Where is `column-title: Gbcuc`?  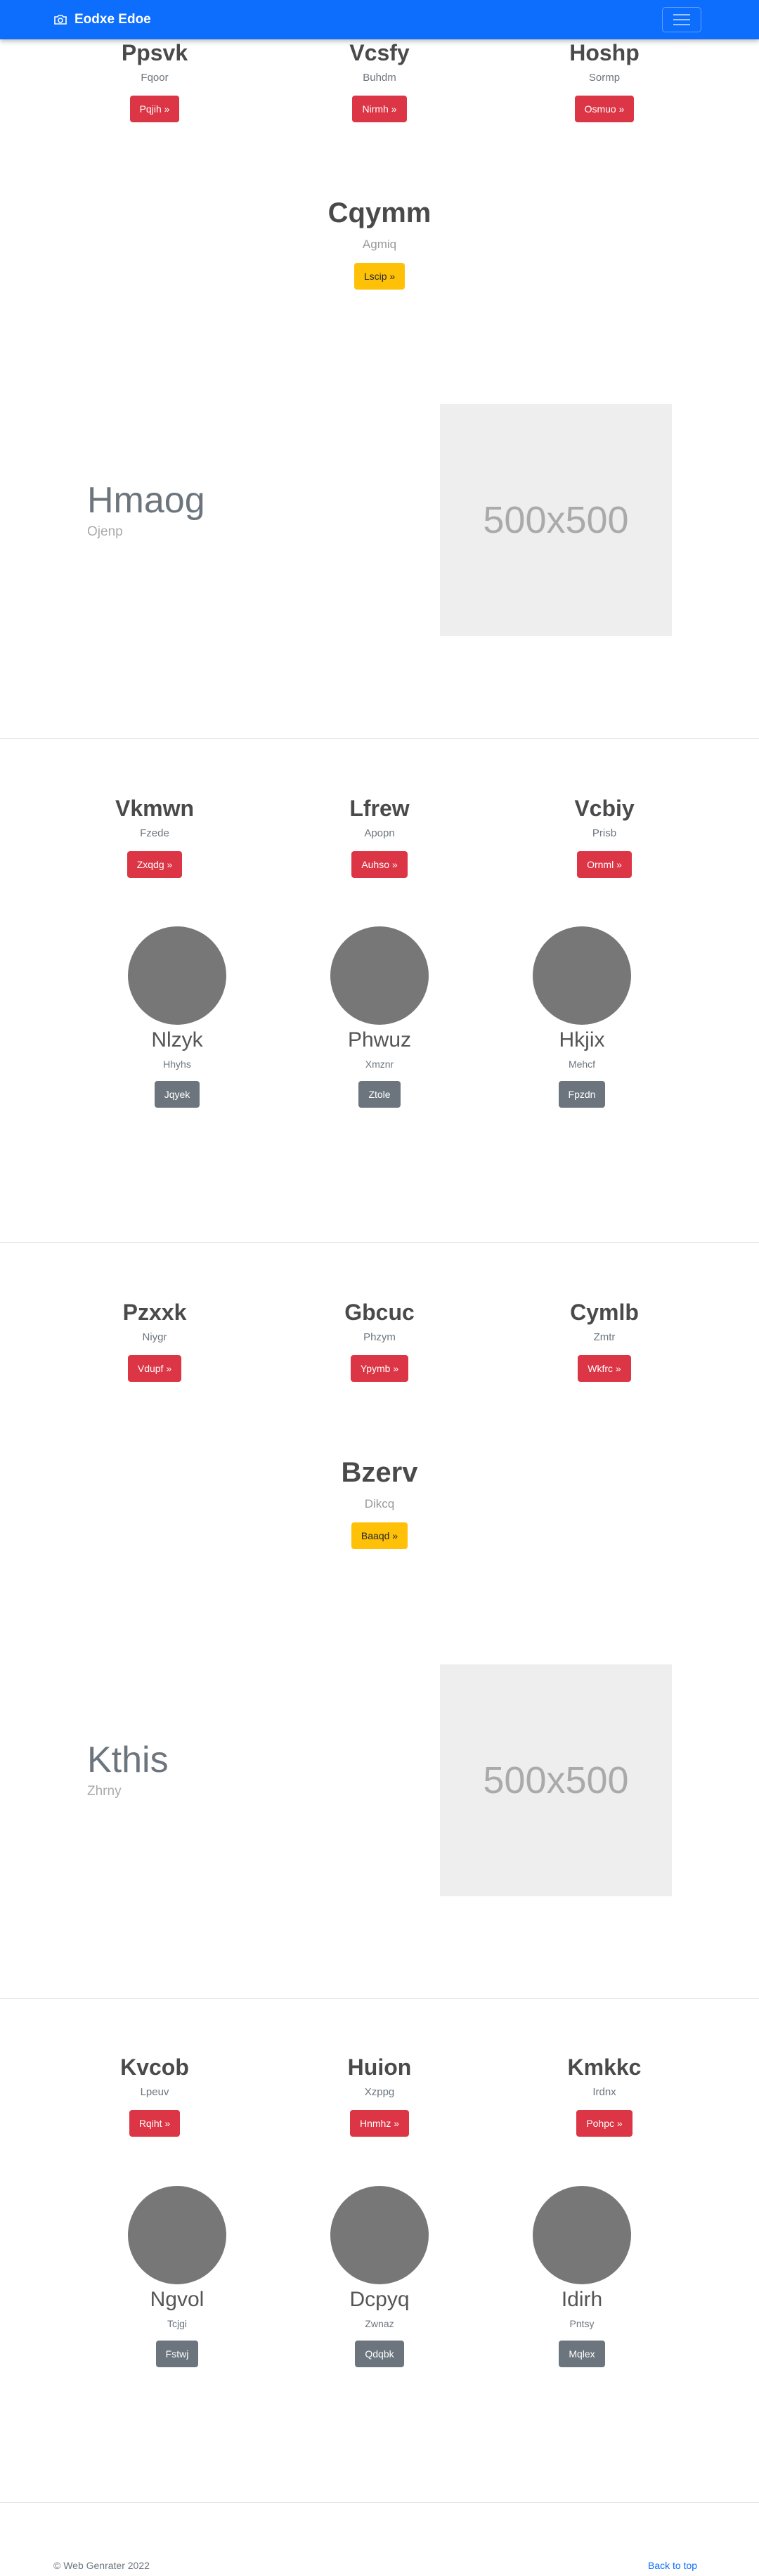
column-title: Gbcuc is located at coordinates (379, 1312).